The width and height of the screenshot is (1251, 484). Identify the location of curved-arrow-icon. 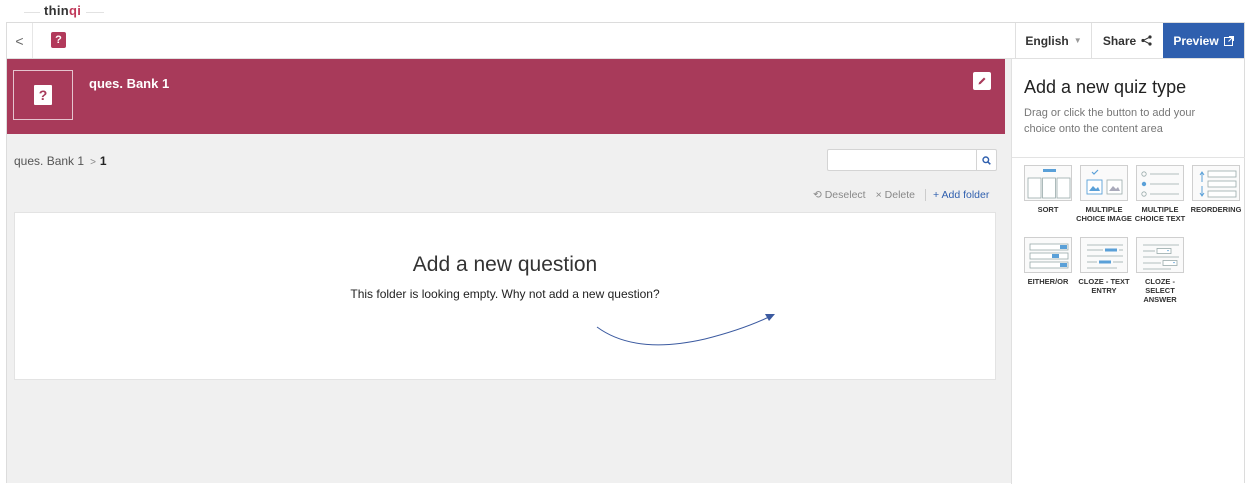
(685, 330).